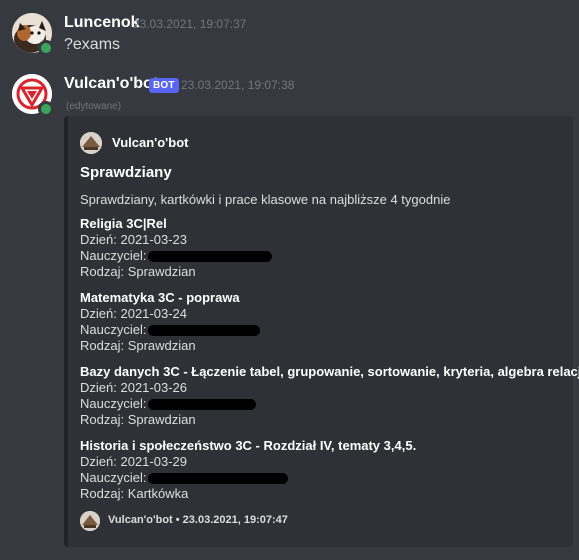 This screenshot has height=560, width=579. Describe the element at coordinates (238, 85) in the screenshot. I see `message-timestamp: 23.03.2021, 19:07:38` at that location.